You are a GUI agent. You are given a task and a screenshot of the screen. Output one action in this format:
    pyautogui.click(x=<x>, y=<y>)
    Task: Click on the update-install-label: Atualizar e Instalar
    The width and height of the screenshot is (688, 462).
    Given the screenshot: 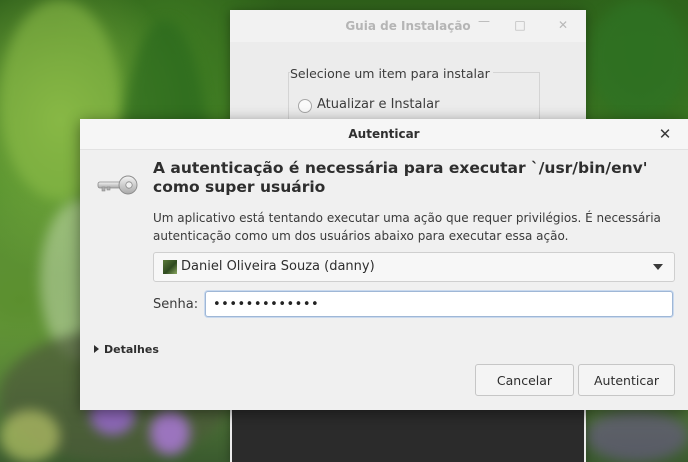 What is the action you would take?
    pyautogui.click(x=378, y=104)
    